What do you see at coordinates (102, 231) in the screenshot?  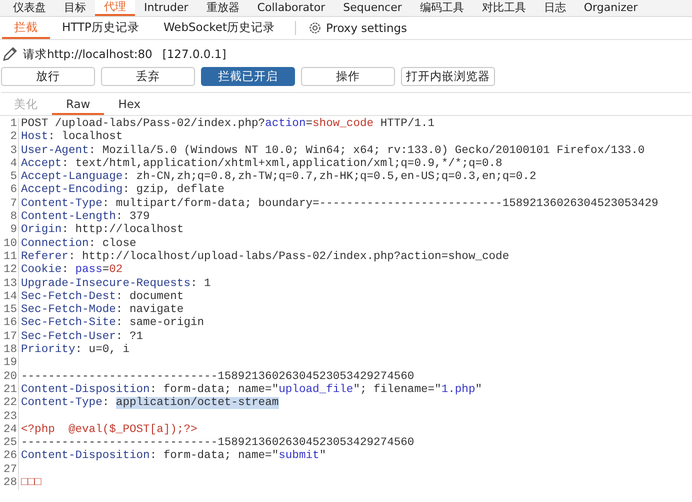 I see `code-line: Origin: http://localhost` at bounding box center [102, 231].